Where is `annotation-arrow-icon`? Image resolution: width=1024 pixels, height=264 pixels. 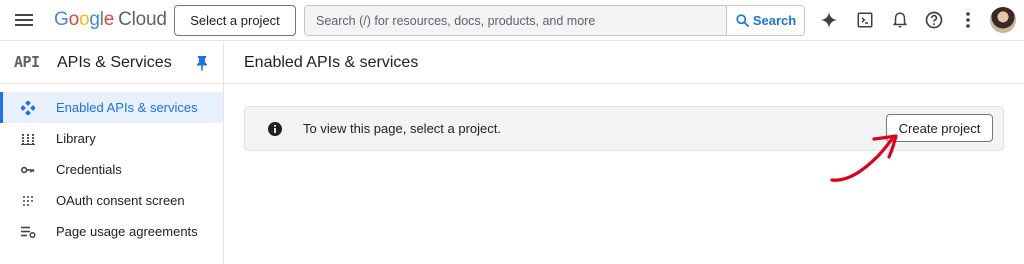 annotation-arrow-icon is located at coordinates (864, 158).